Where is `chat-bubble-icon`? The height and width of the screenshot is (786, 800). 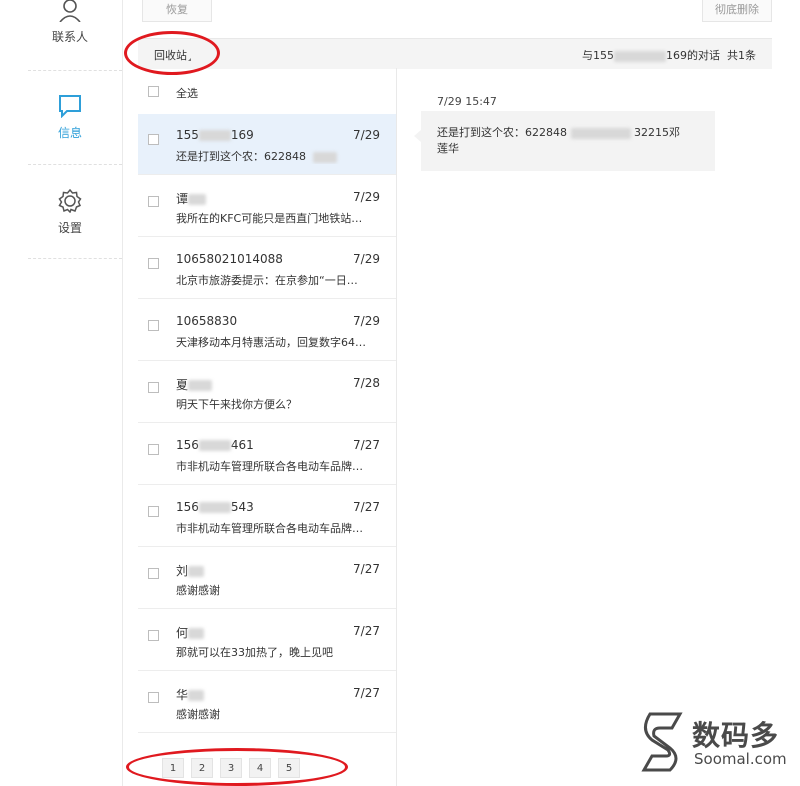 chat-bubble-icon is located at coordinates (70, 107).